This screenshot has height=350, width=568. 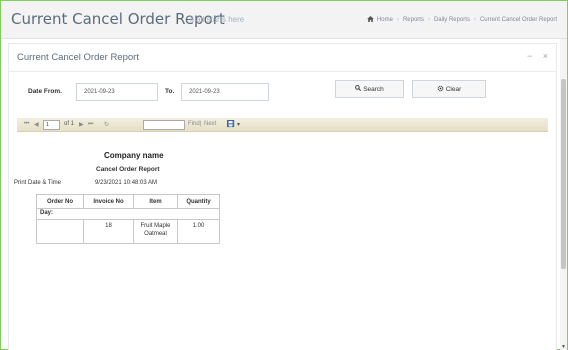 What do you see at coordinates (155, 201) in the screenshot?
I see `column-header: Item` at bounding box center [155, 201].